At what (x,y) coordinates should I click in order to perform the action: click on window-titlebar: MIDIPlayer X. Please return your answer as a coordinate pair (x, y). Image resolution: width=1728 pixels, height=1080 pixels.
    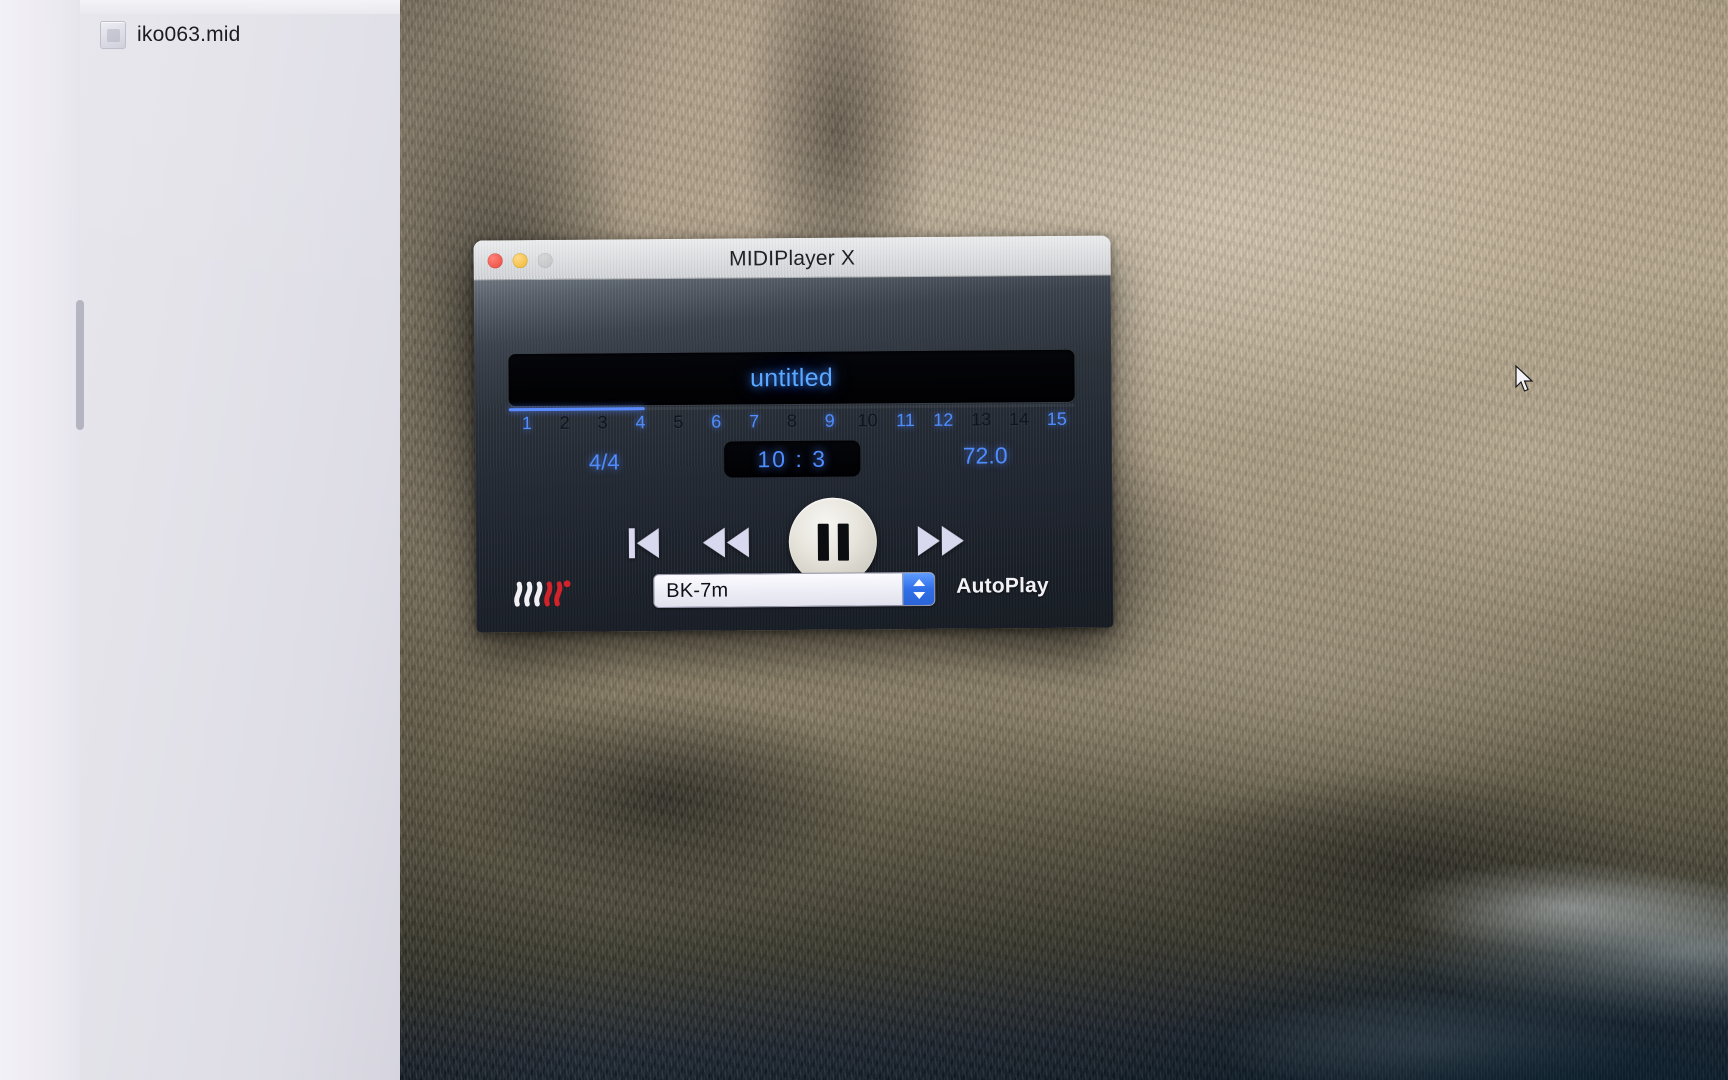
    Looking at the image, I should click on (792, 258).